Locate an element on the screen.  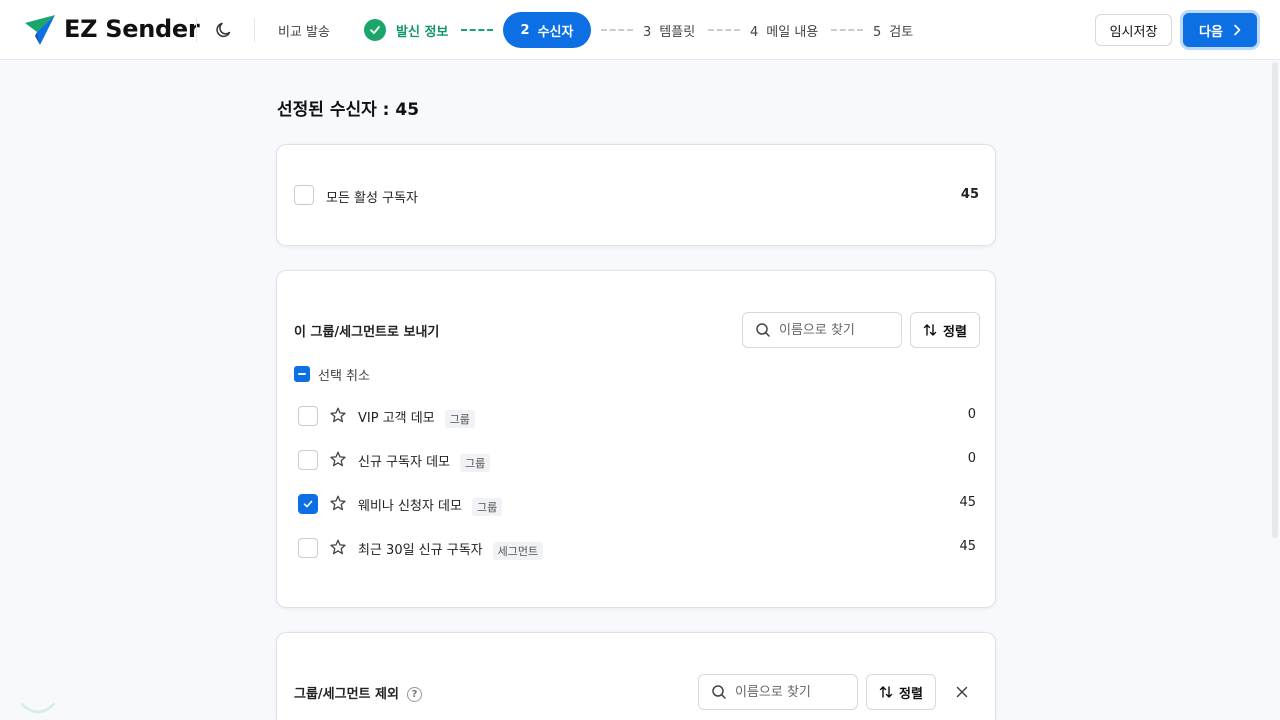
step-template: 3 템플릿 is located at coordinates (669, 30).